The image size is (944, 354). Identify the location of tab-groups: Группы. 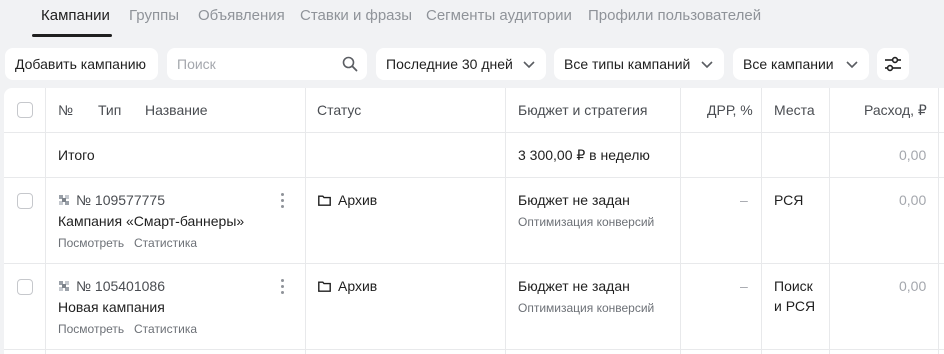
(154, 15).